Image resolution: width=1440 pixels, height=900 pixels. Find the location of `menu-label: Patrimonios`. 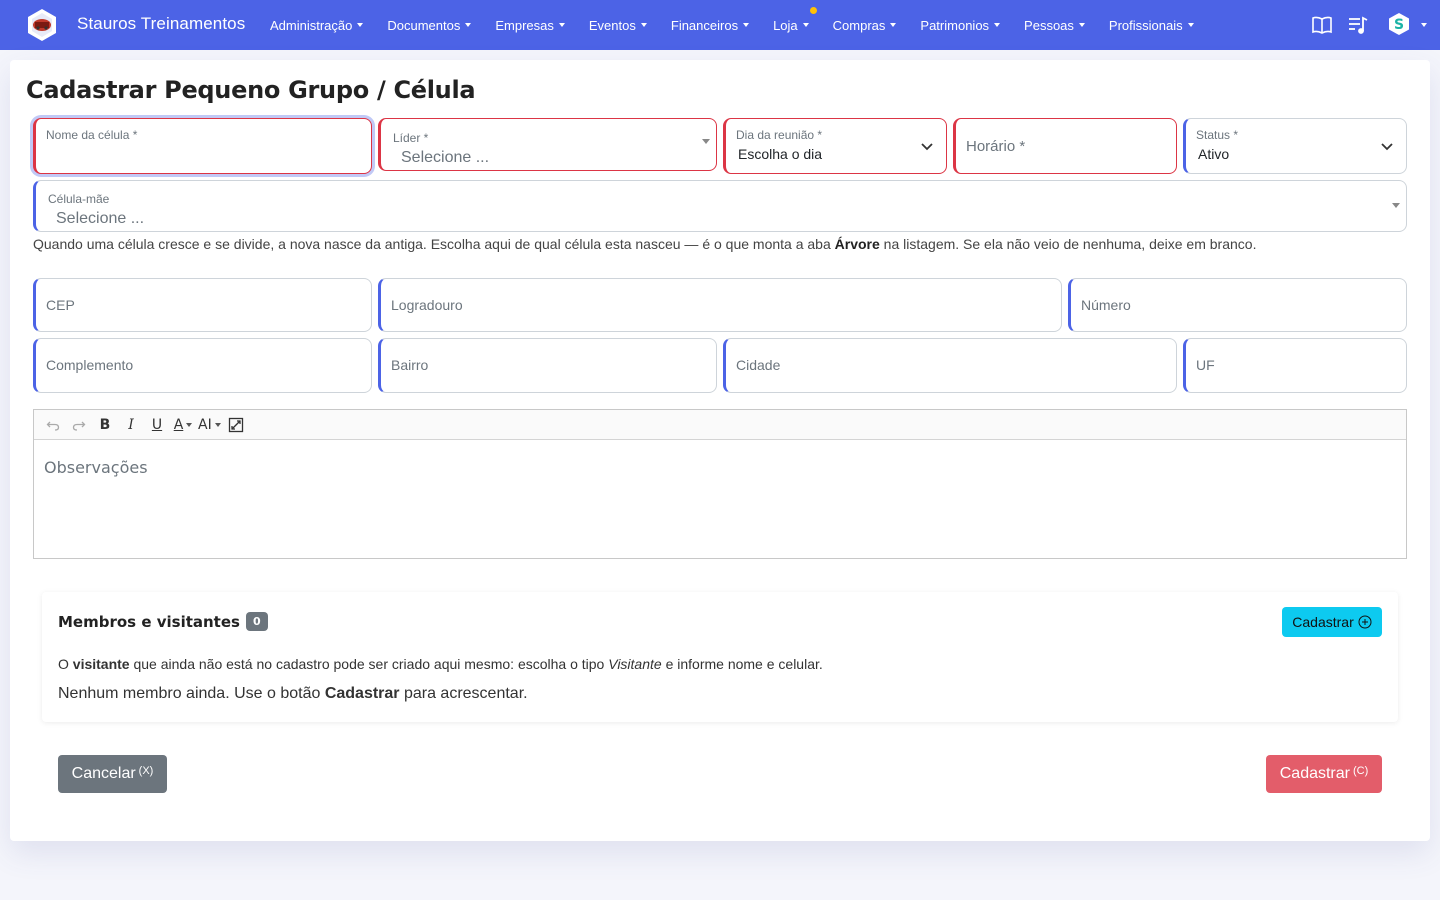

menu-label: Patrimonios is located at coordinates (955, 25).